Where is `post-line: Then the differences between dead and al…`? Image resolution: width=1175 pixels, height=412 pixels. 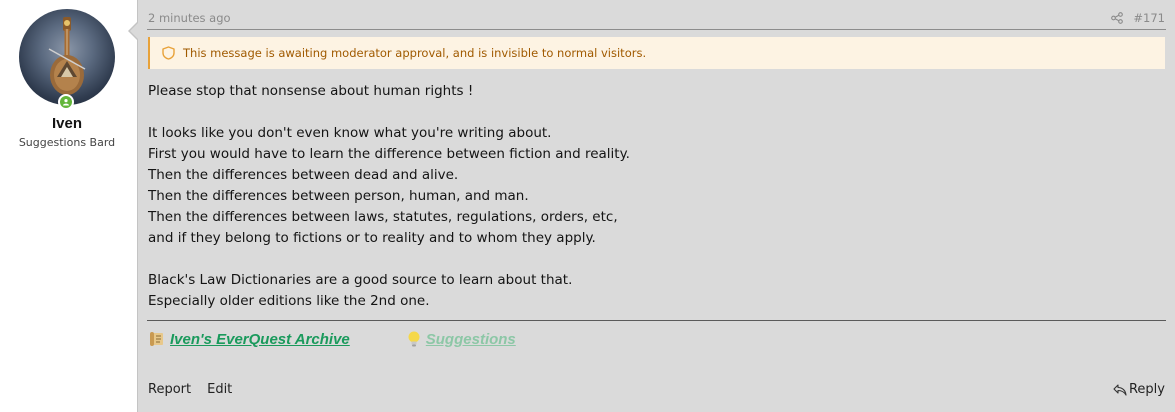 post-line: Then the differences between dead and al… is located at coordinates (303, 175).